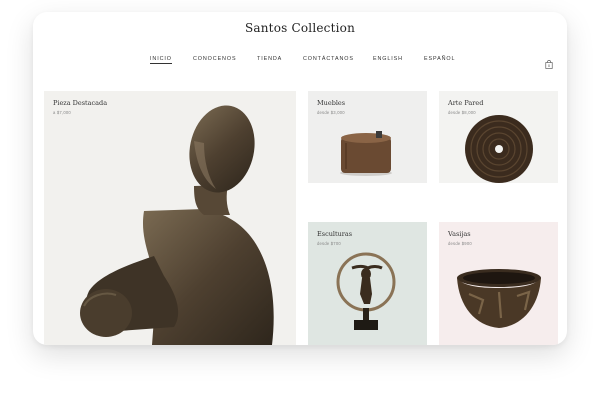 The image size is (600, 400). What do you see at coordinates (214, 59) in the screenshot?
I see `nav-item-conocenos: CONOCENOS` at bounding box center [214, 59].